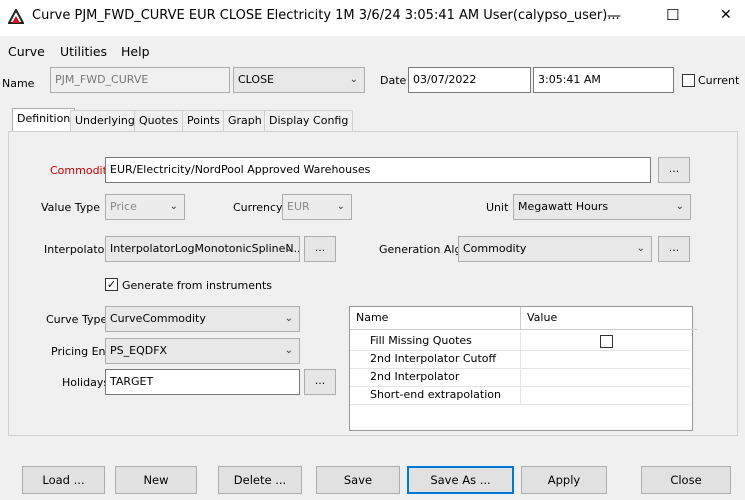 This screenshot has height=500, width=745. Describe the element at coordinates (421, 340) in the screenshot. I see `row-name: Fill Missing Quotes` at that location.